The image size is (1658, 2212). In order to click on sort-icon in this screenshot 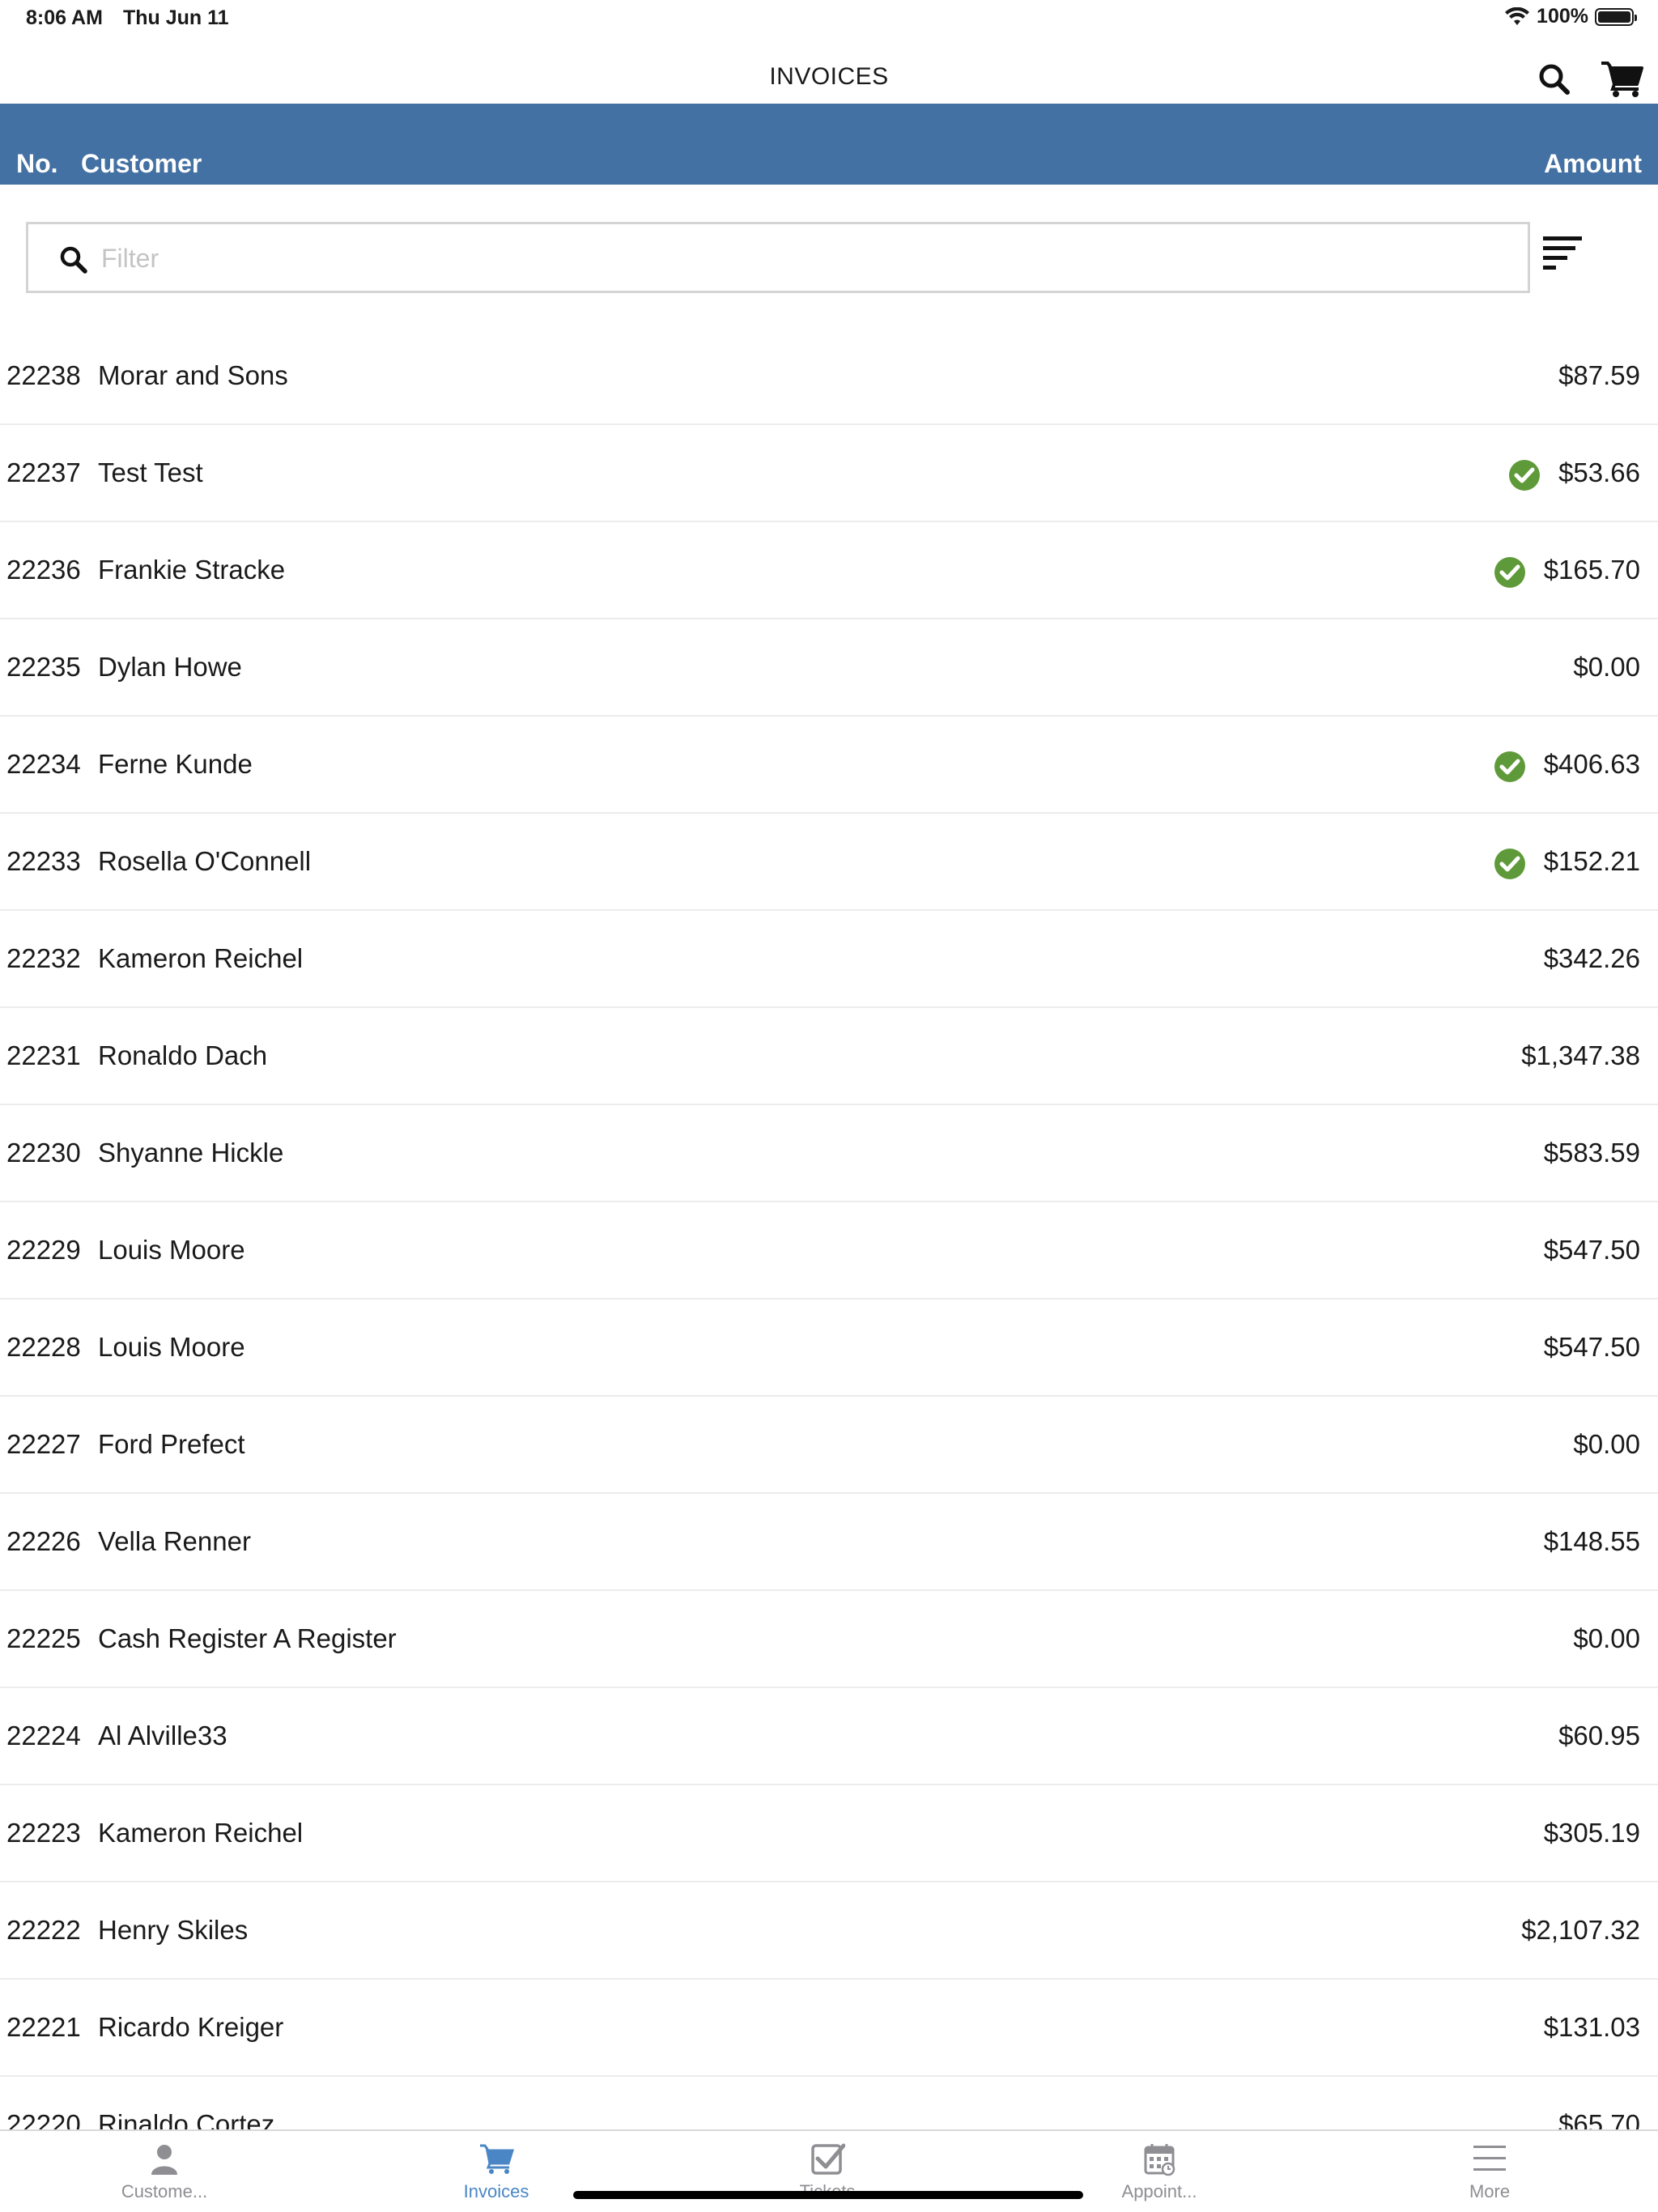, I will do `click(1564, 257)`.